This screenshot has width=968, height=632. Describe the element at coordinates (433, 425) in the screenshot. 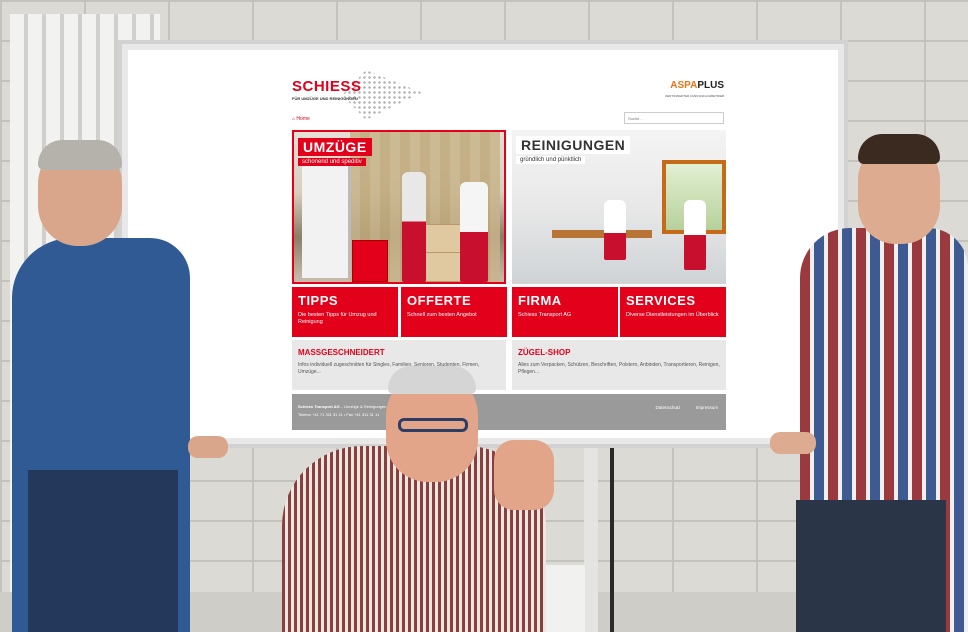

I see `glasses` at that location.